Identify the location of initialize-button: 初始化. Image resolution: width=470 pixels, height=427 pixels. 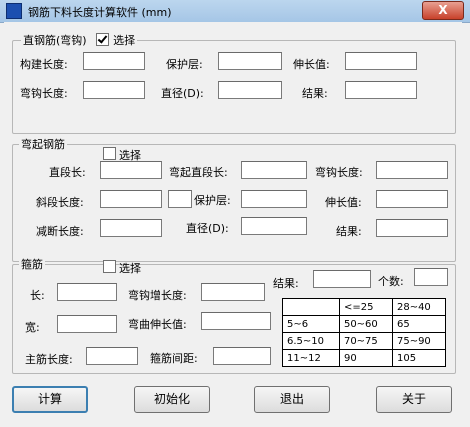
(172, 399).